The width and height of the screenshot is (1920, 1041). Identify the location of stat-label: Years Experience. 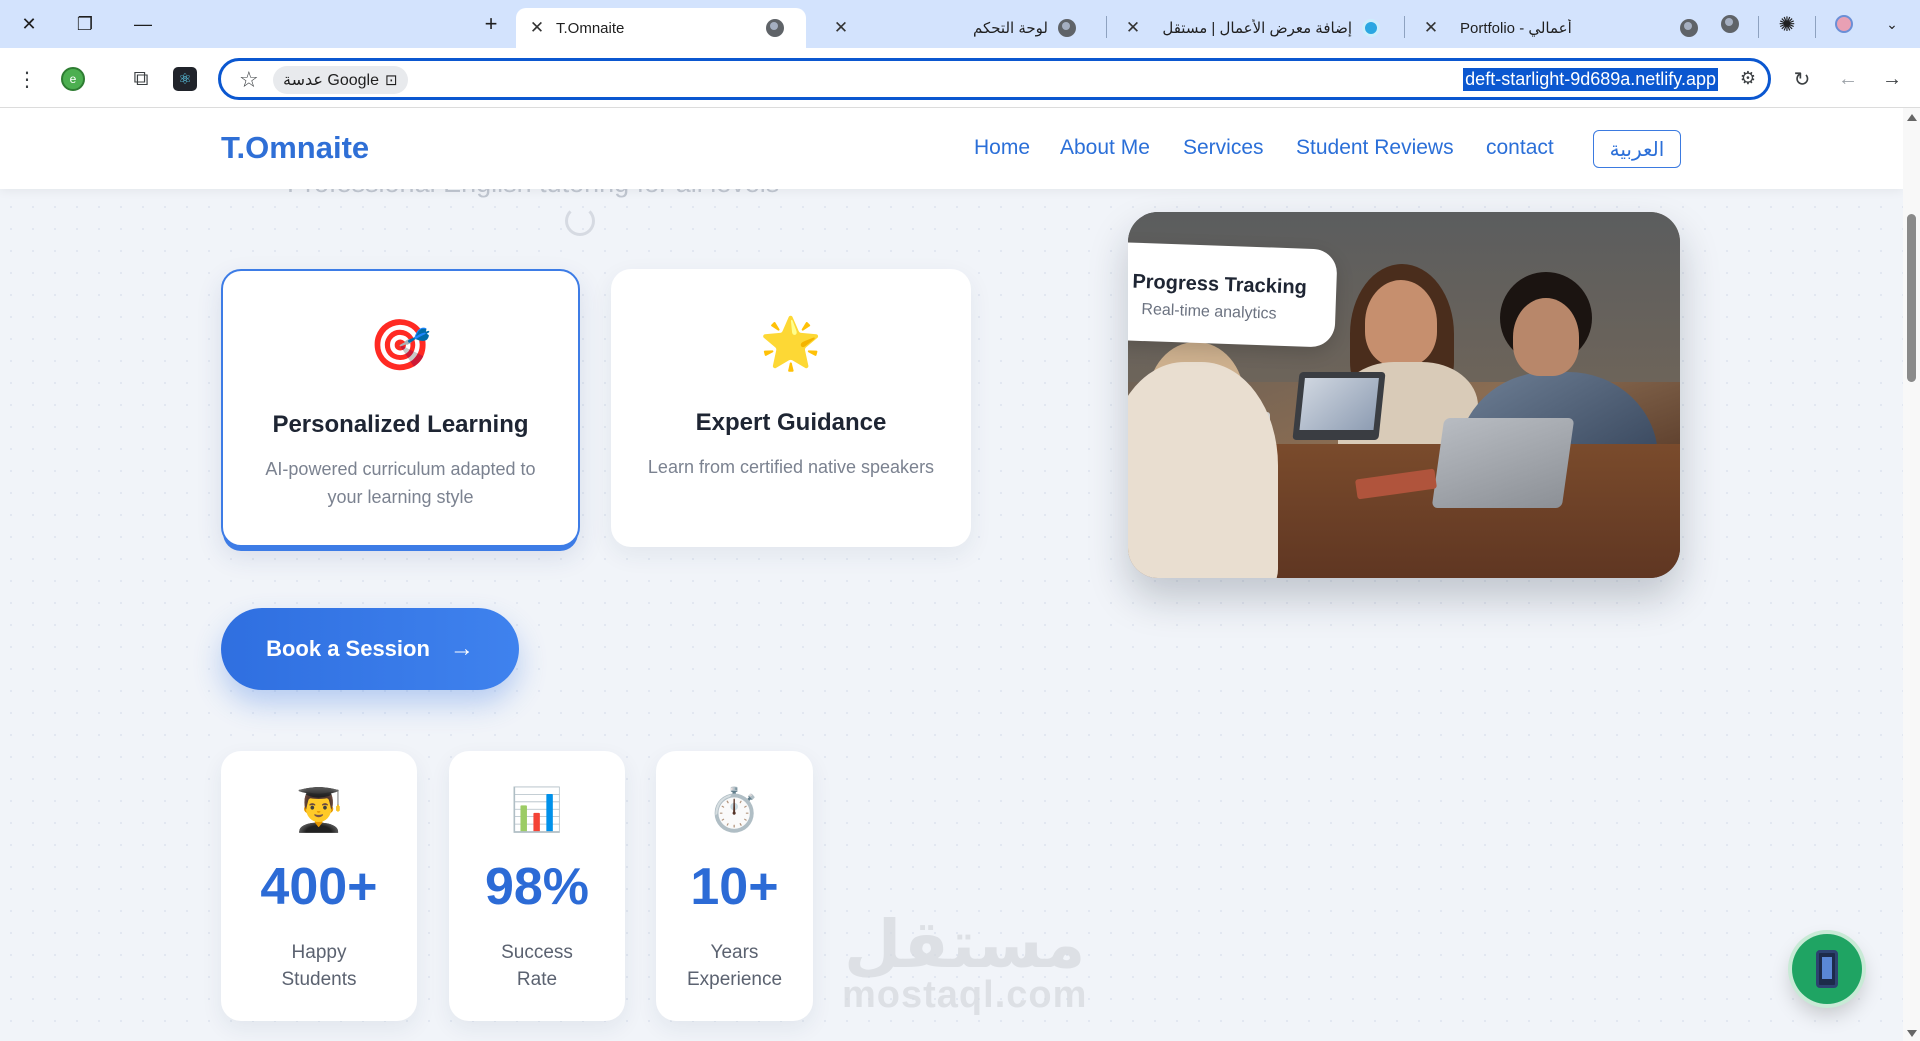
(734, 966).